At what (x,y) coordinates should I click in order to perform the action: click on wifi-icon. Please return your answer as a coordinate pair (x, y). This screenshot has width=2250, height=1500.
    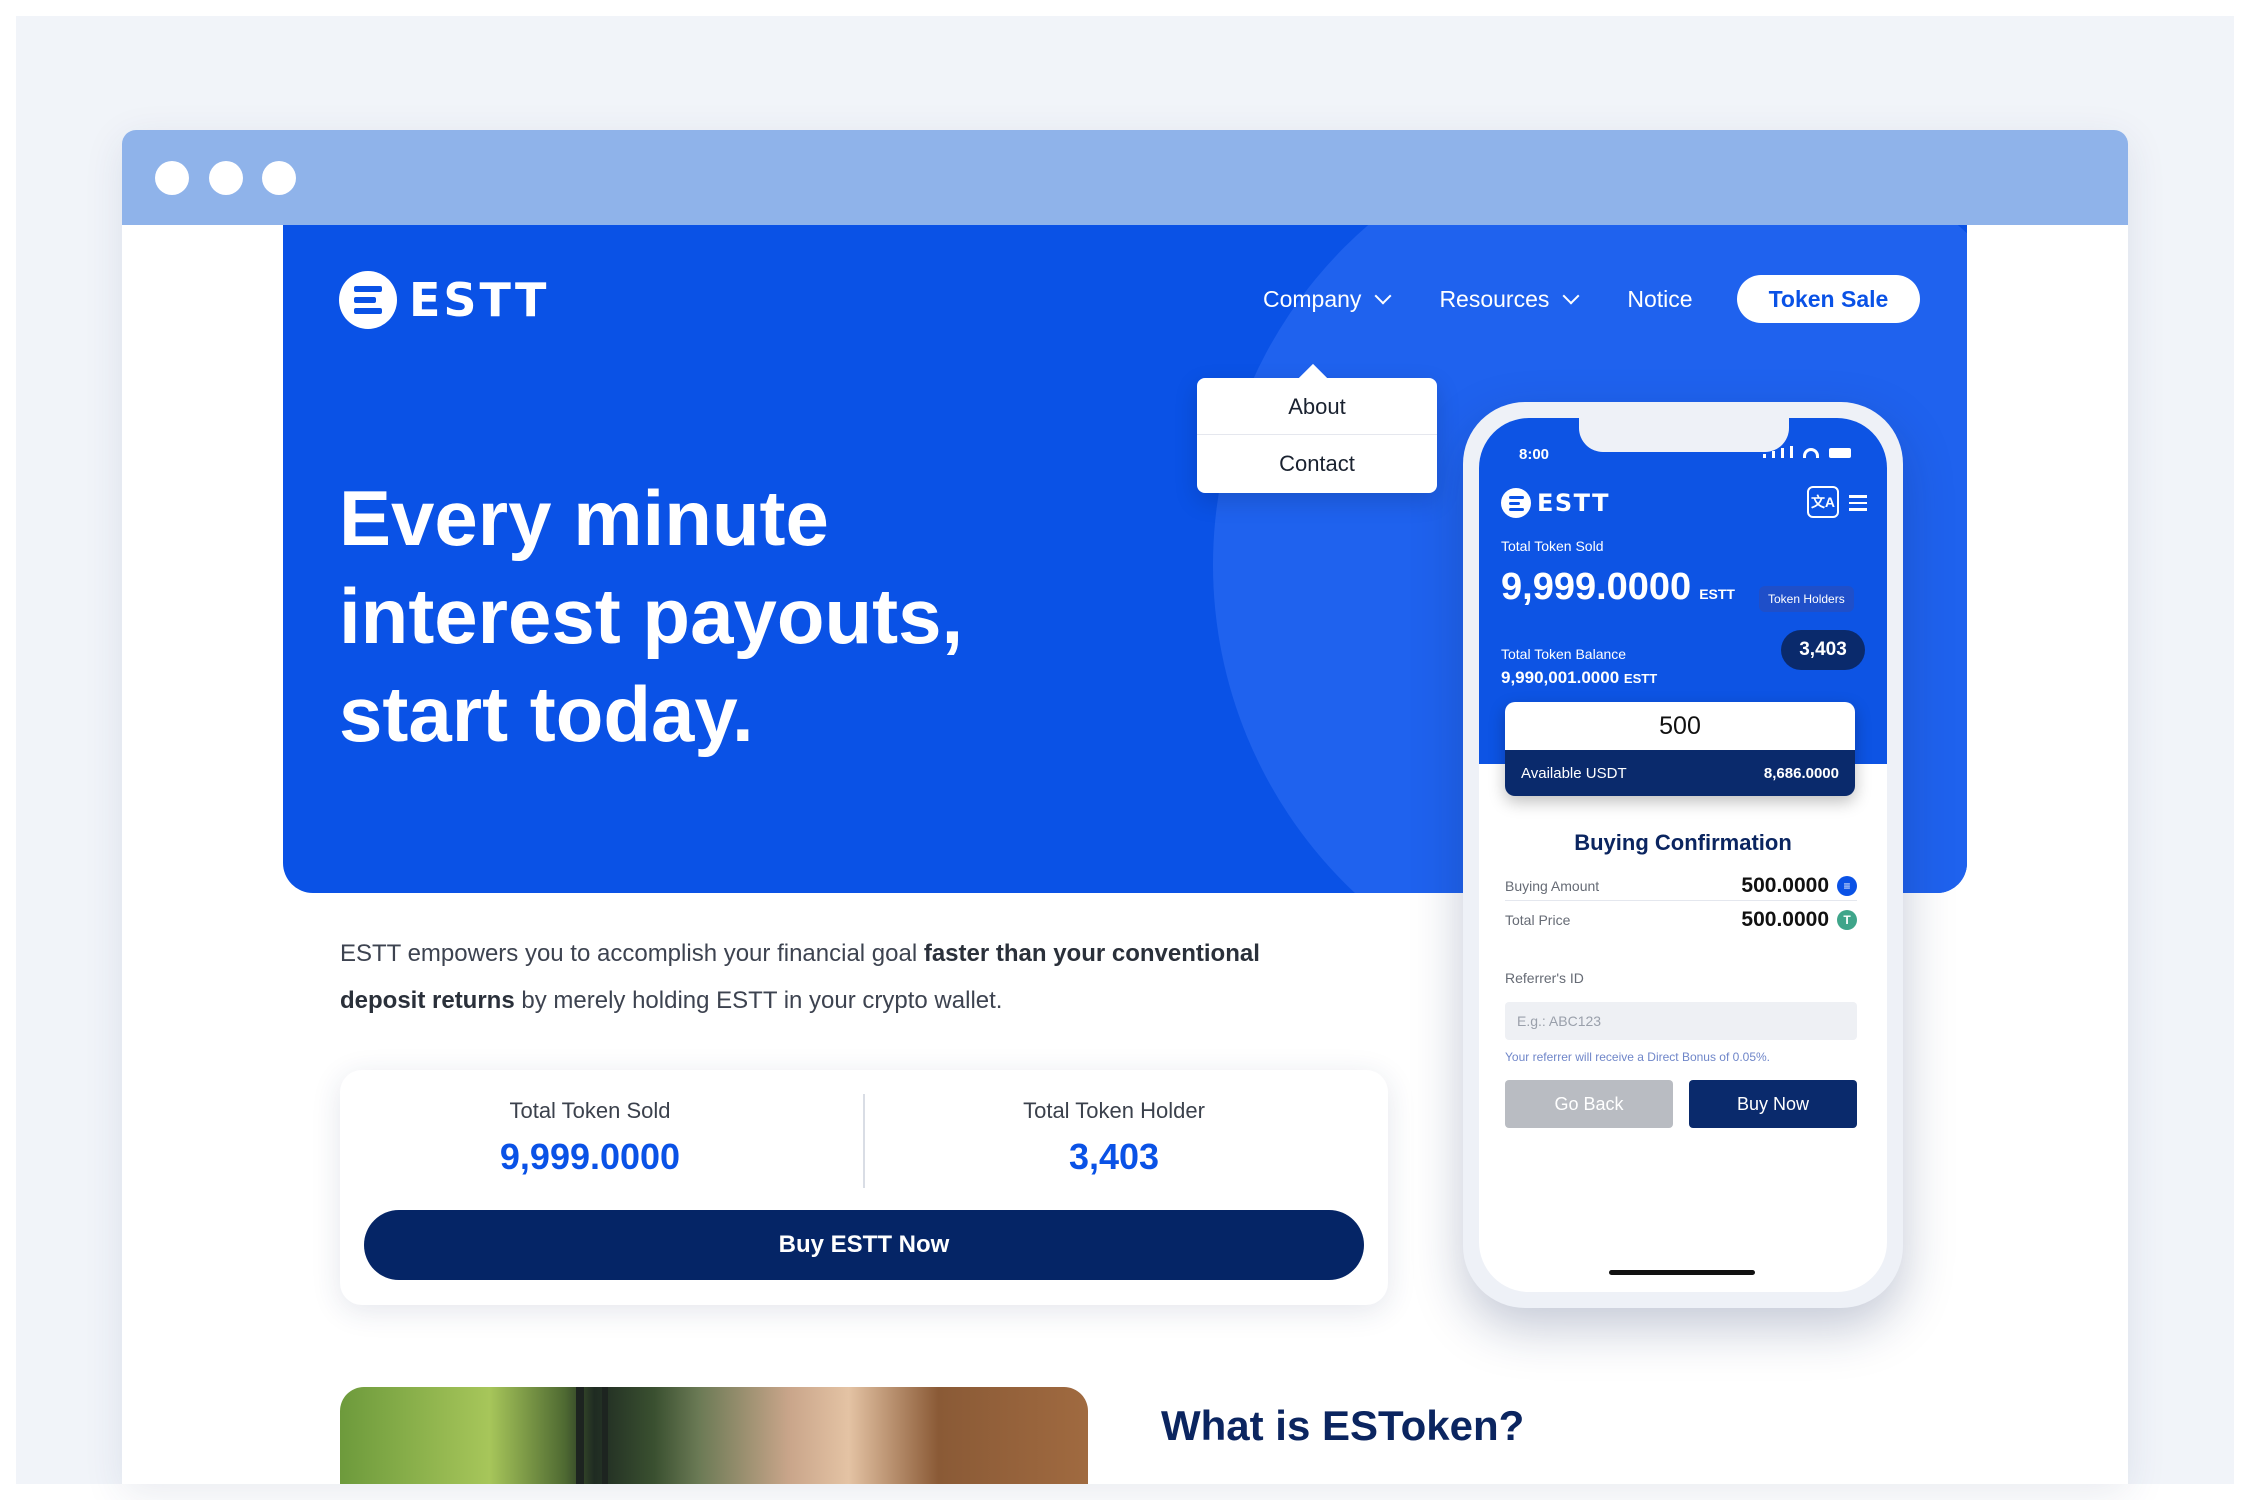
    Looking at the image, I should click on (1811, 453).